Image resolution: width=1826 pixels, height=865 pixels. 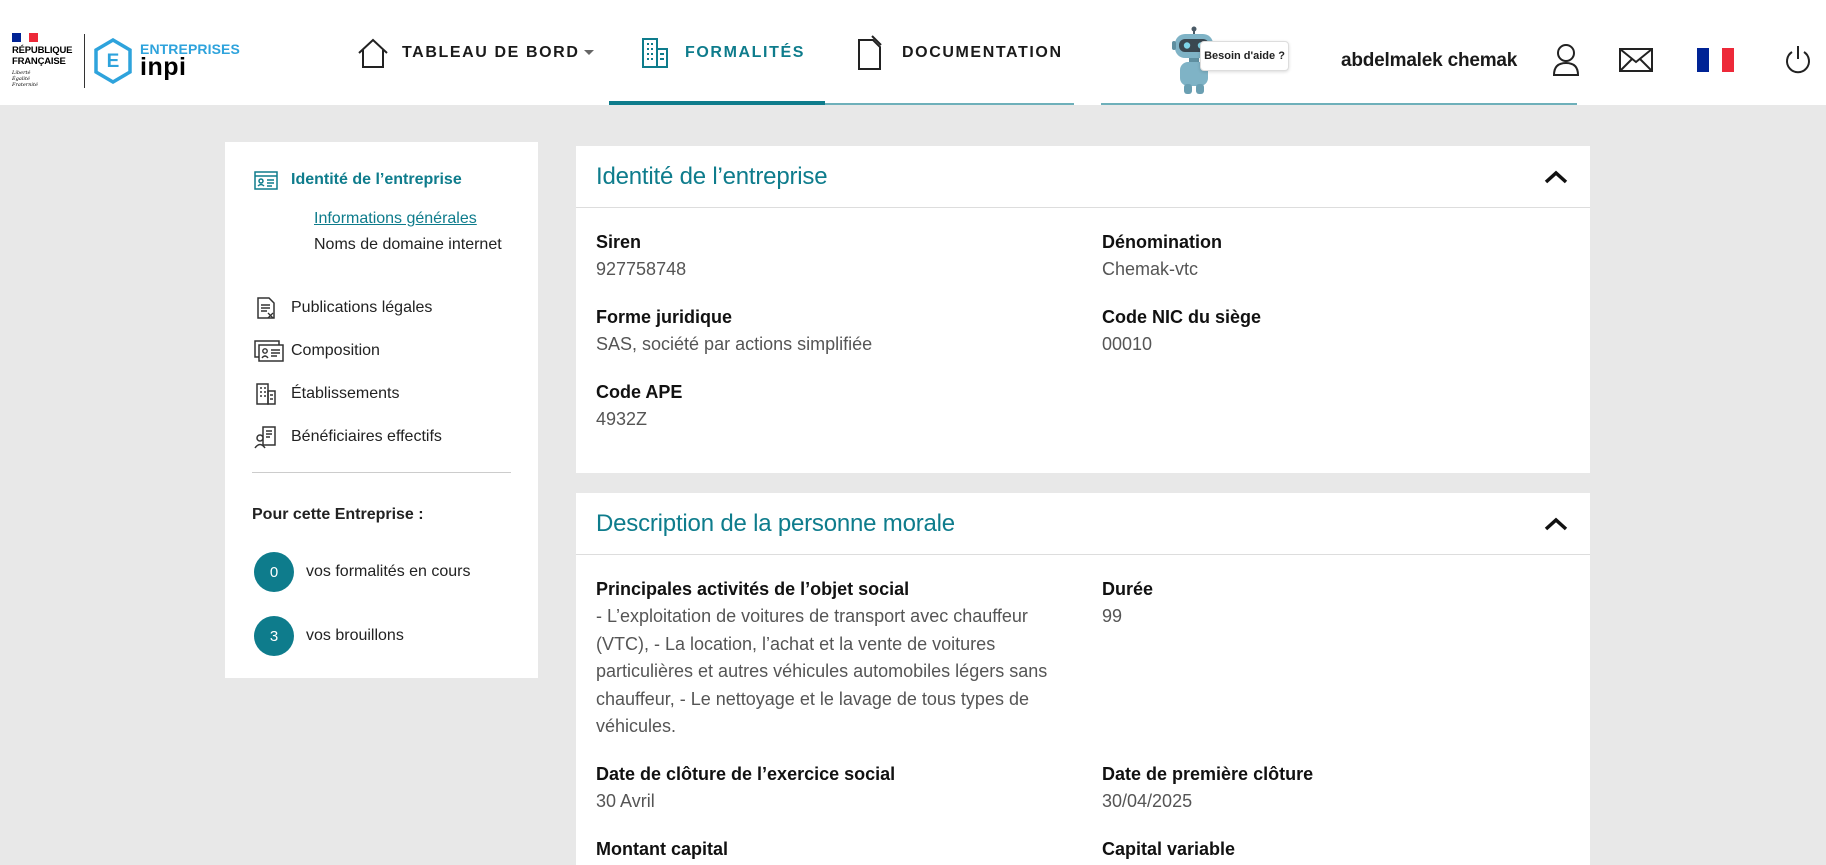 I want to click on help-bubble: Besoin d'aide ?, so click(x=1244, y=56).